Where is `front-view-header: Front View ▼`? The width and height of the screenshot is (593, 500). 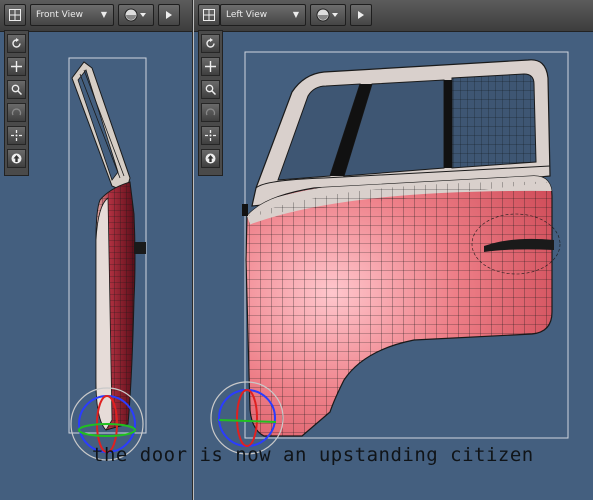
front-view-header: Front View ▼ is located at coordinates (96, 16).